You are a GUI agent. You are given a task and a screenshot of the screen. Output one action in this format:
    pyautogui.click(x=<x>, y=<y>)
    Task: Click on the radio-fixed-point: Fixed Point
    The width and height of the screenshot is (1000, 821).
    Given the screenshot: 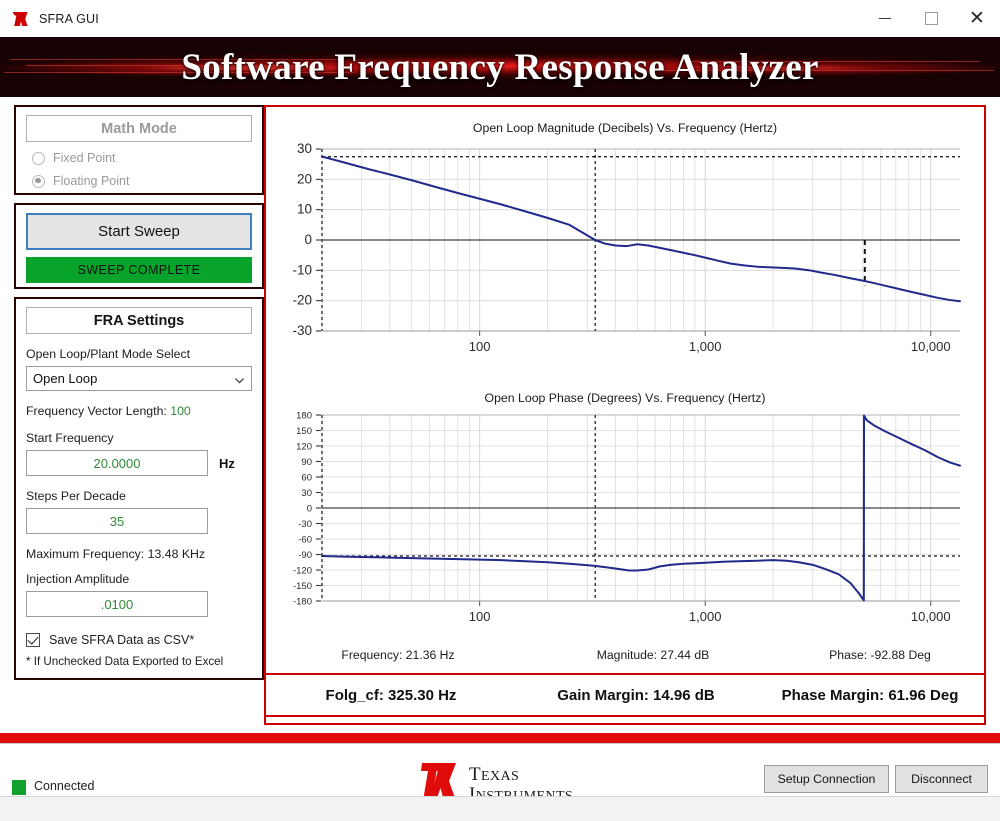 What is the action you would take?
    pyautogui.click(x=139, y=158)
    